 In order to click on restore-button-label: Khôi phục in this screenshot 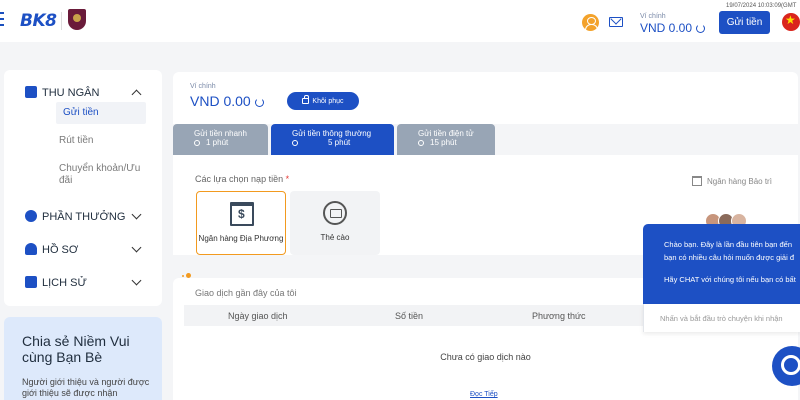, I will do `click(328, 101)`.